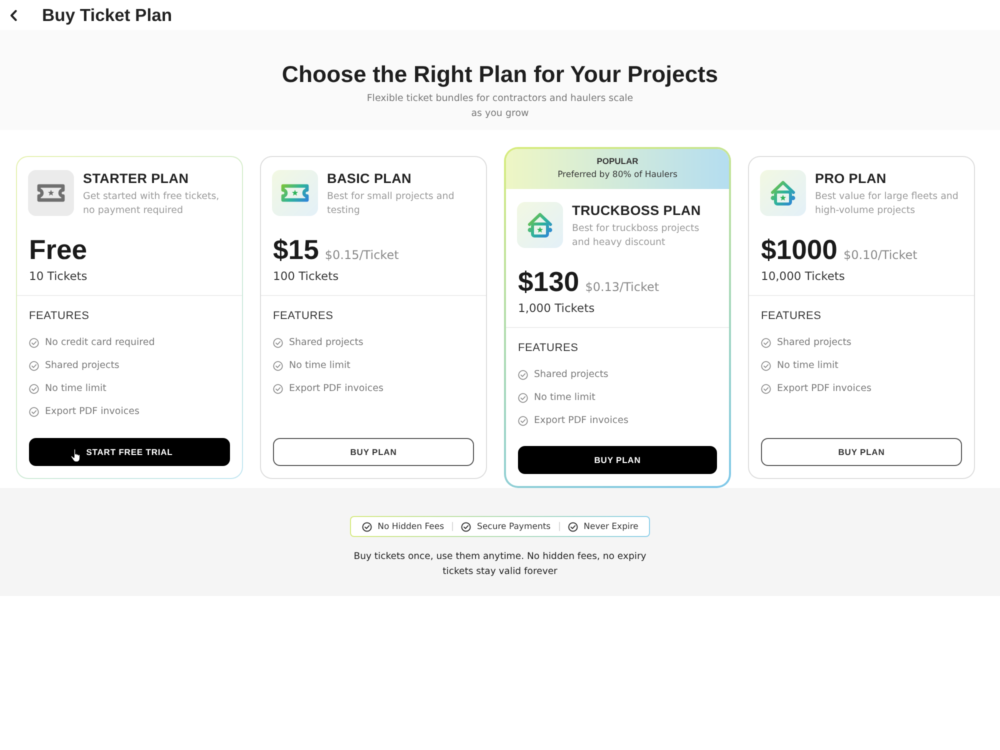 The height and width of the screenshot is (750, 1000). I want to click on chevron-left-icon, so click(13, 15).